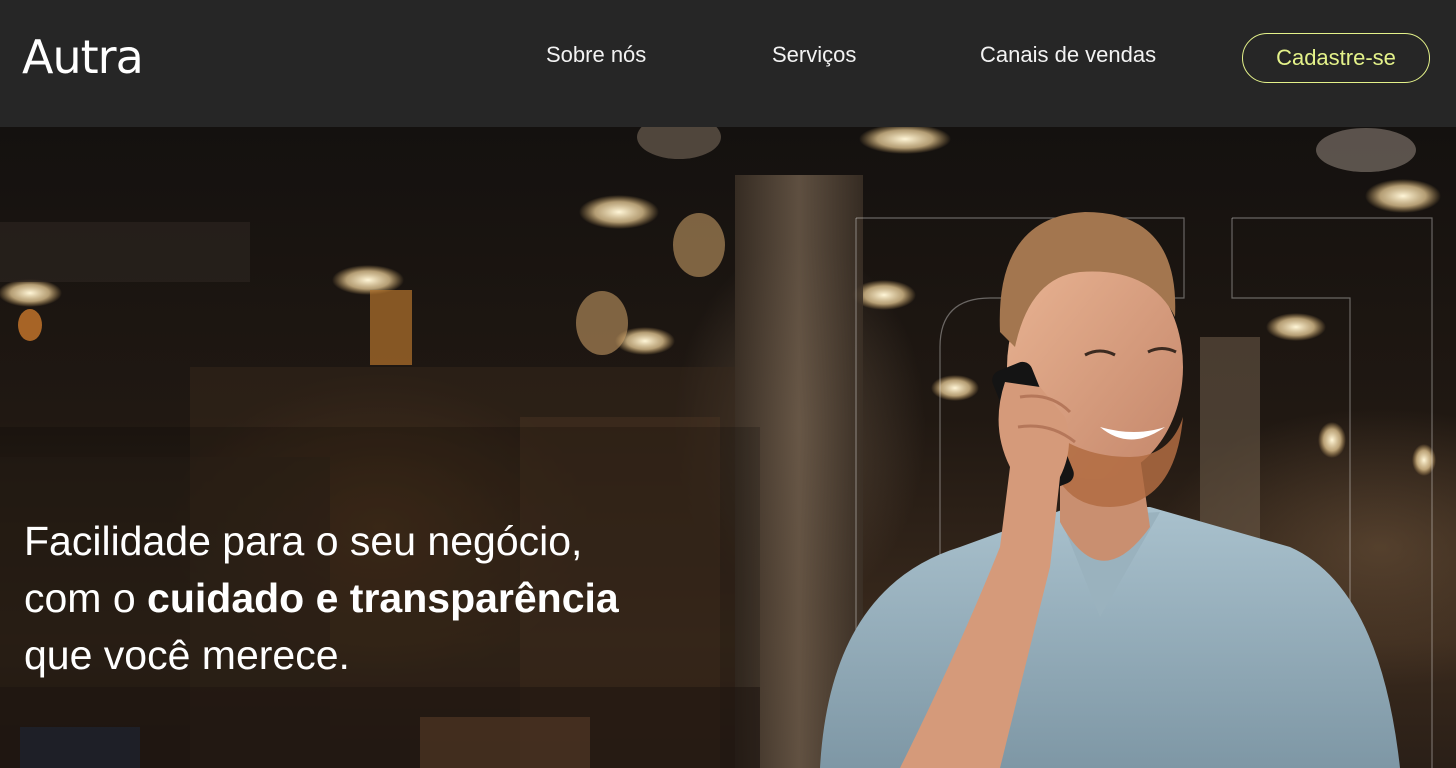 The image size is (1456, 768). What do you see at coordinates (86, 598) in the screenshot?
I see `headline-line-2-prefix: com o` at bounding box center [86, 598].